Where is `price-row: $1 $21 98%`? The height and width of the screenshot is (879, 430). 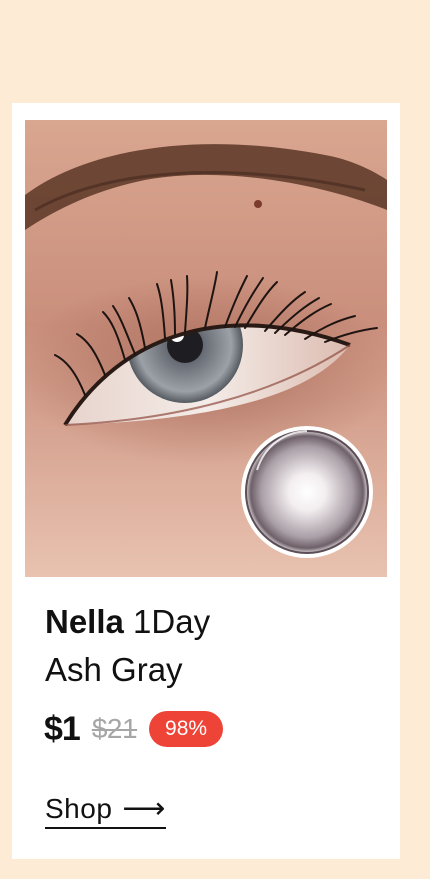 price-row: $1 $21 98% is located at coordinates (134, 729).